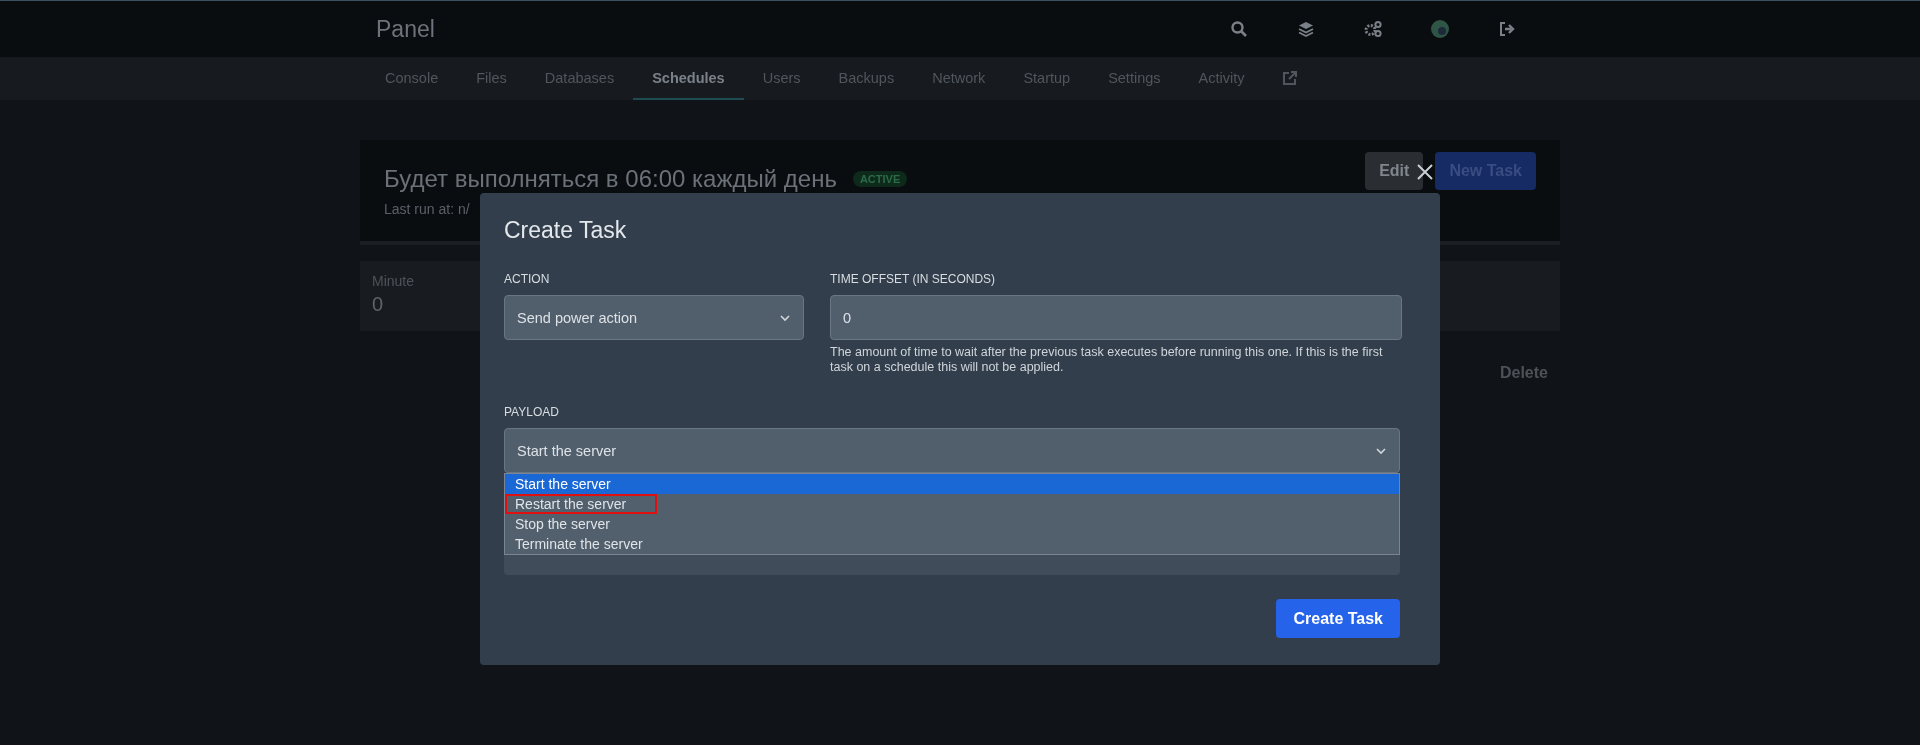 The height and width of the screenshot is (745, 1920). I want to click on payload-select: Start the server, so click(952, 450).